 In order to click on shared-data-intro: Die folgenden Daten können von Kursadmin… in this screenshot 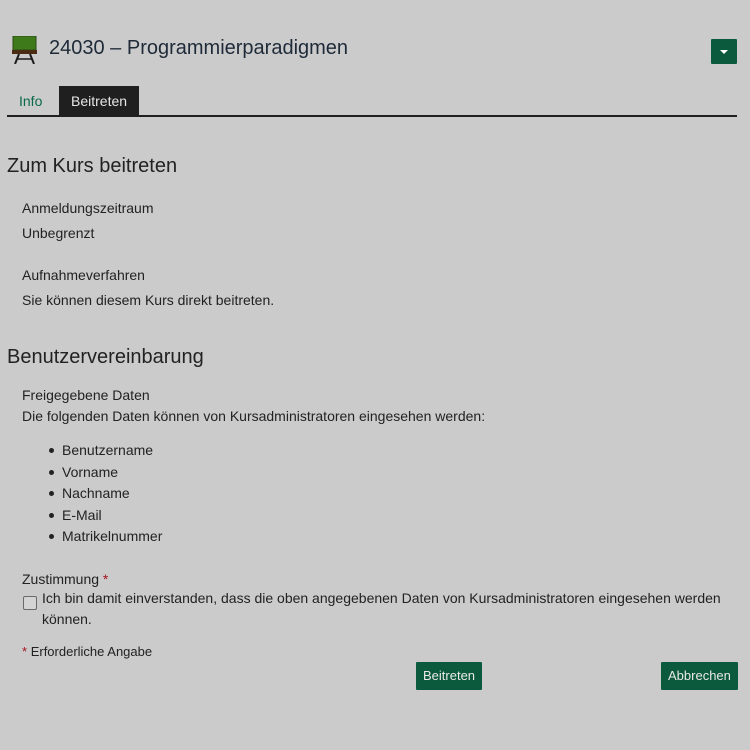, I will do `click(254, 416)`.